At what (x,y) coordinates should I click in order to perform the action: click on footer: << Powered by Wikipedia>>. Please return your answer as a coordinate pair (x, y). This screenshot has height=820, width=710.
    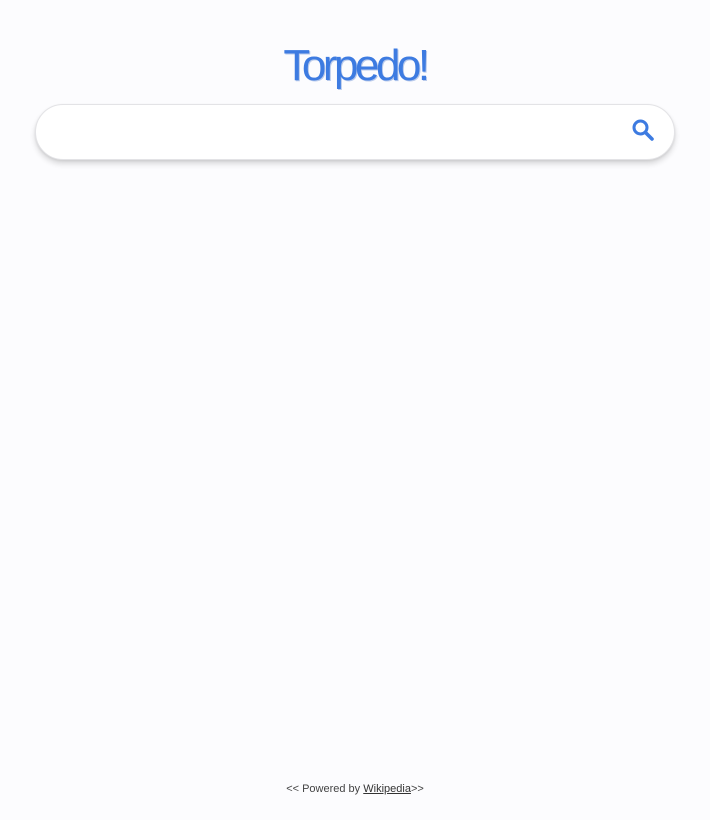
    Looking at the image, I should click on (355, 789).